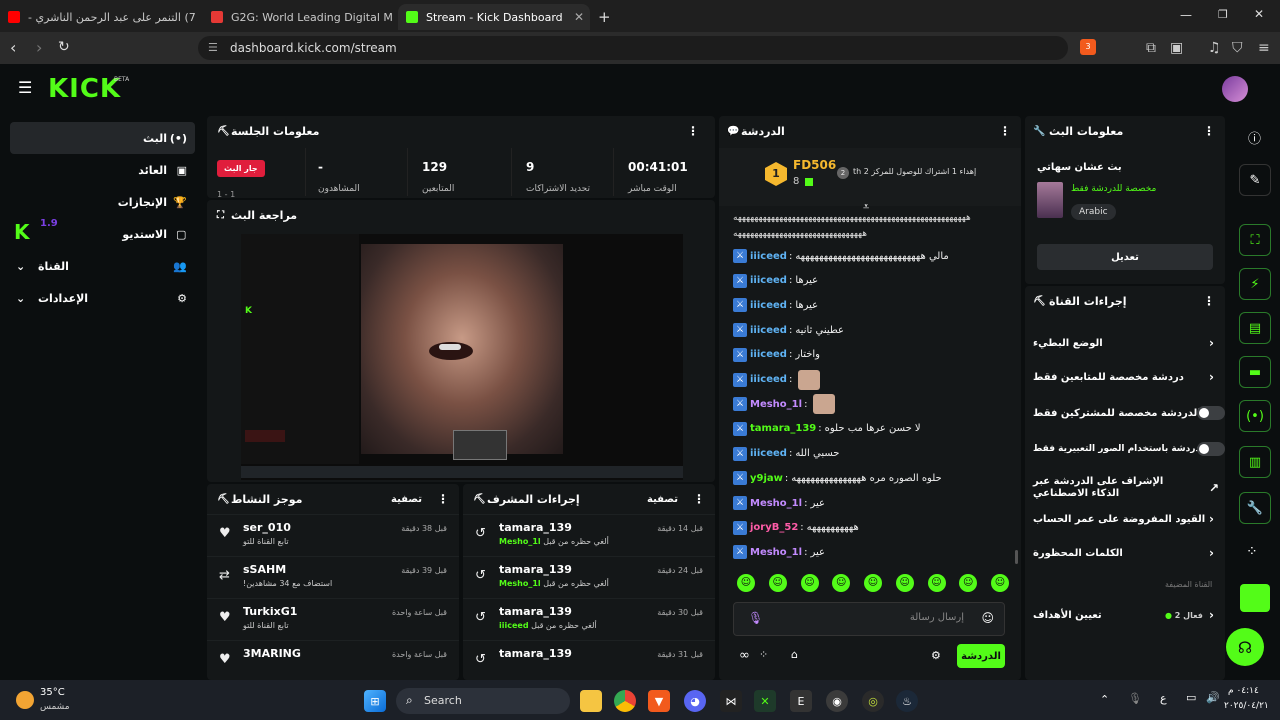  What do you see at coordinates (936, 655) in the screenshot?
I see `settings-icon: ⚙` at bounding box center [936, 655].